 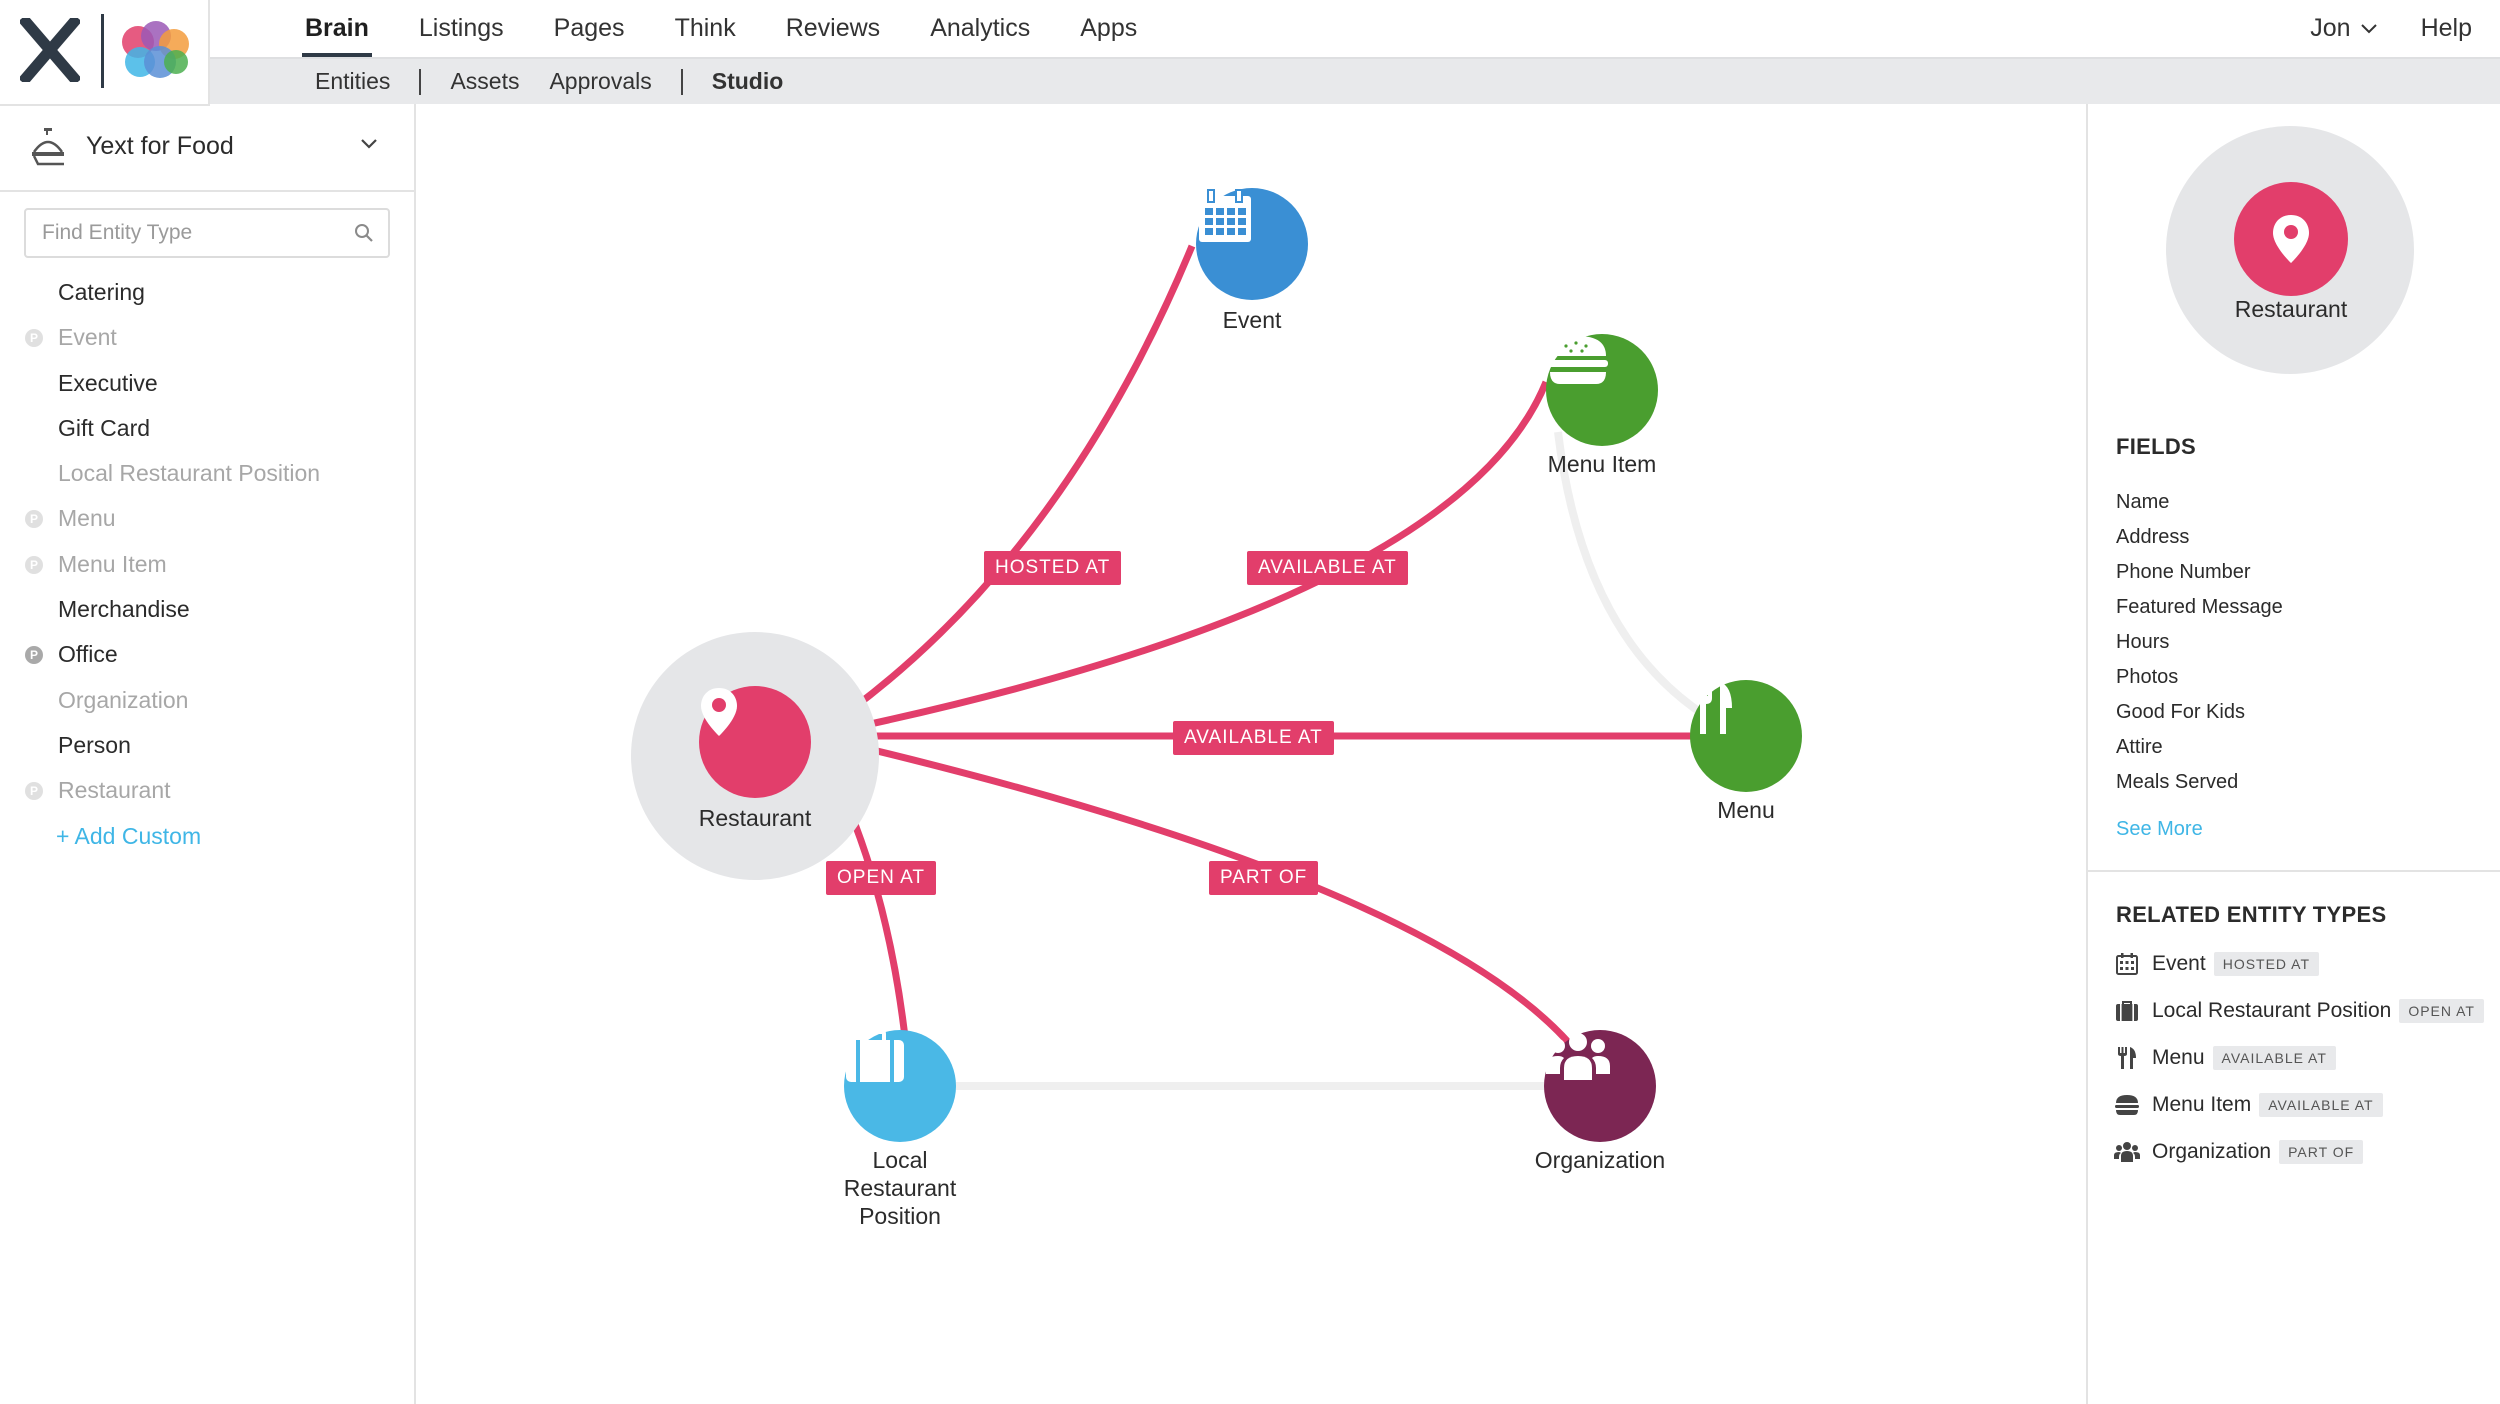 What do you see at coordinates (2251, 914) in the screenshot?
I see `related-title: RELATED ENTITY TYPES` at bounding box center [2251, 914].